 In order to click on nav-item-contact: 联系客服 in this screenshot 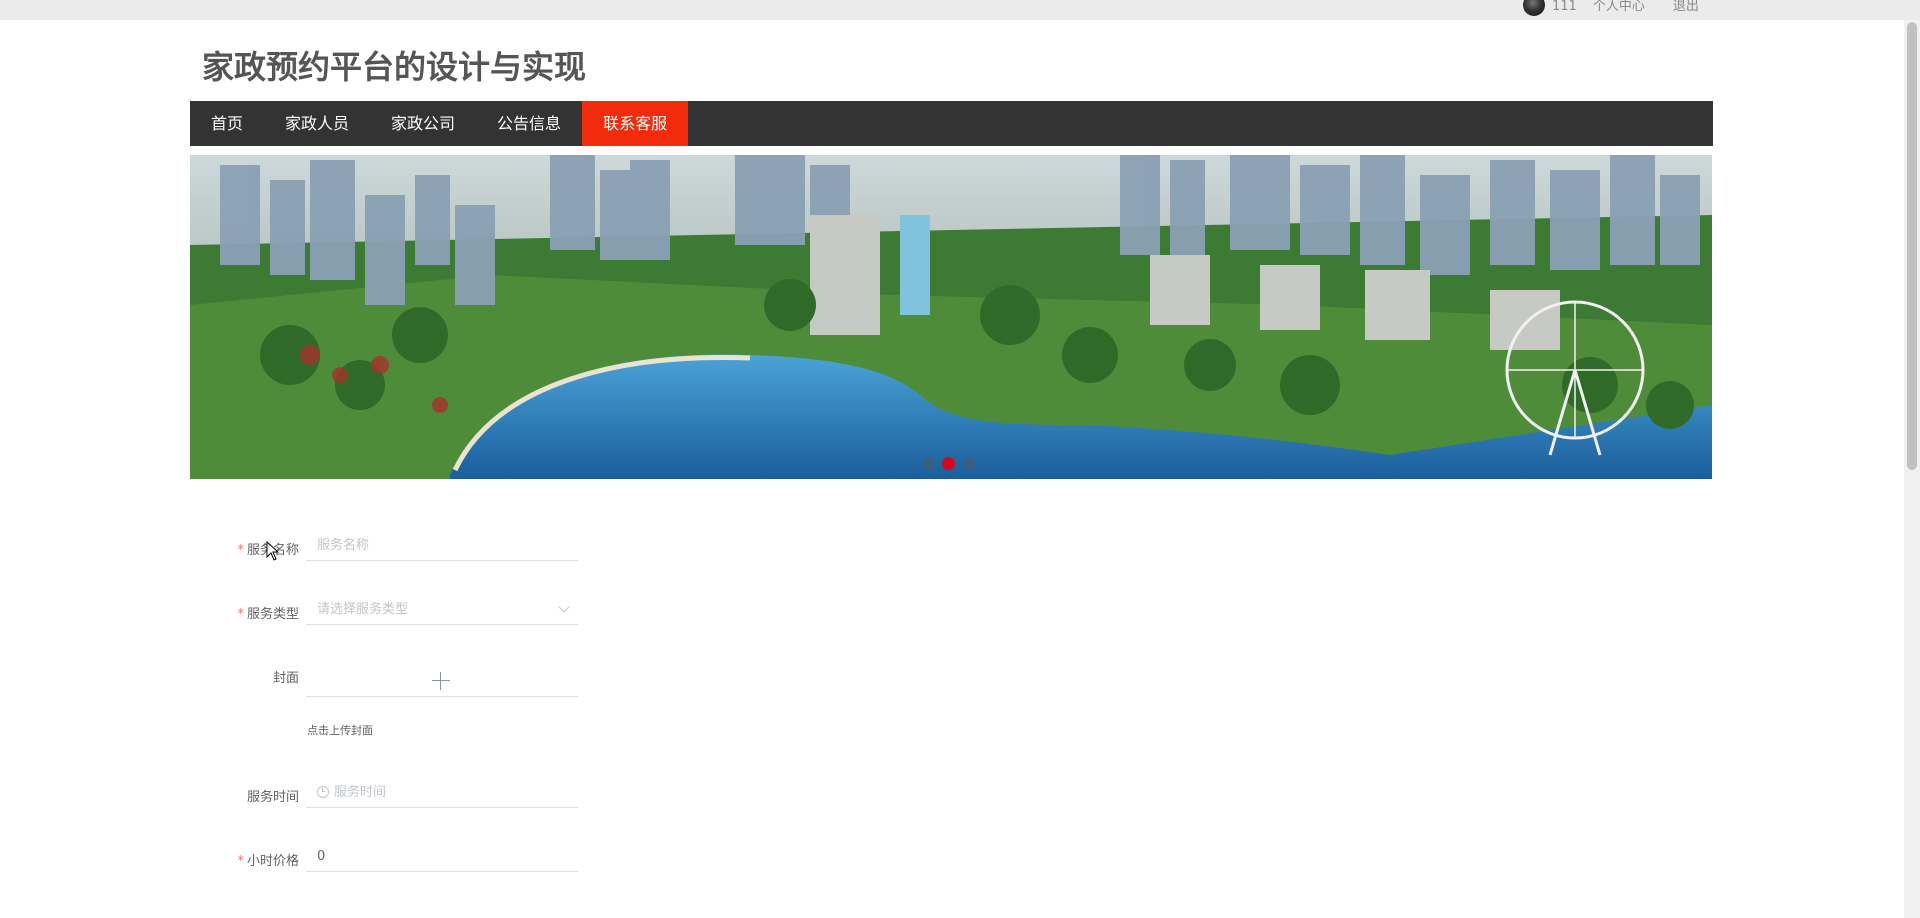, I will do `click(635, 123)`.